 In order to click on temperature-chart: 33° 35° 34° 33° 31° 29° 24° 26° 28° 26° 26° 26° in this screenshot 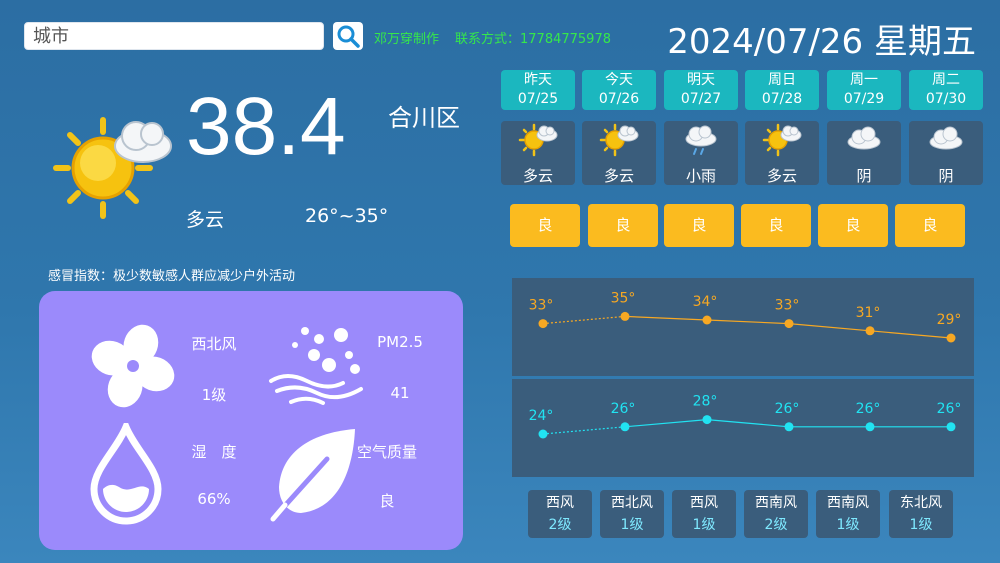, I will do `click(745, 364)`.